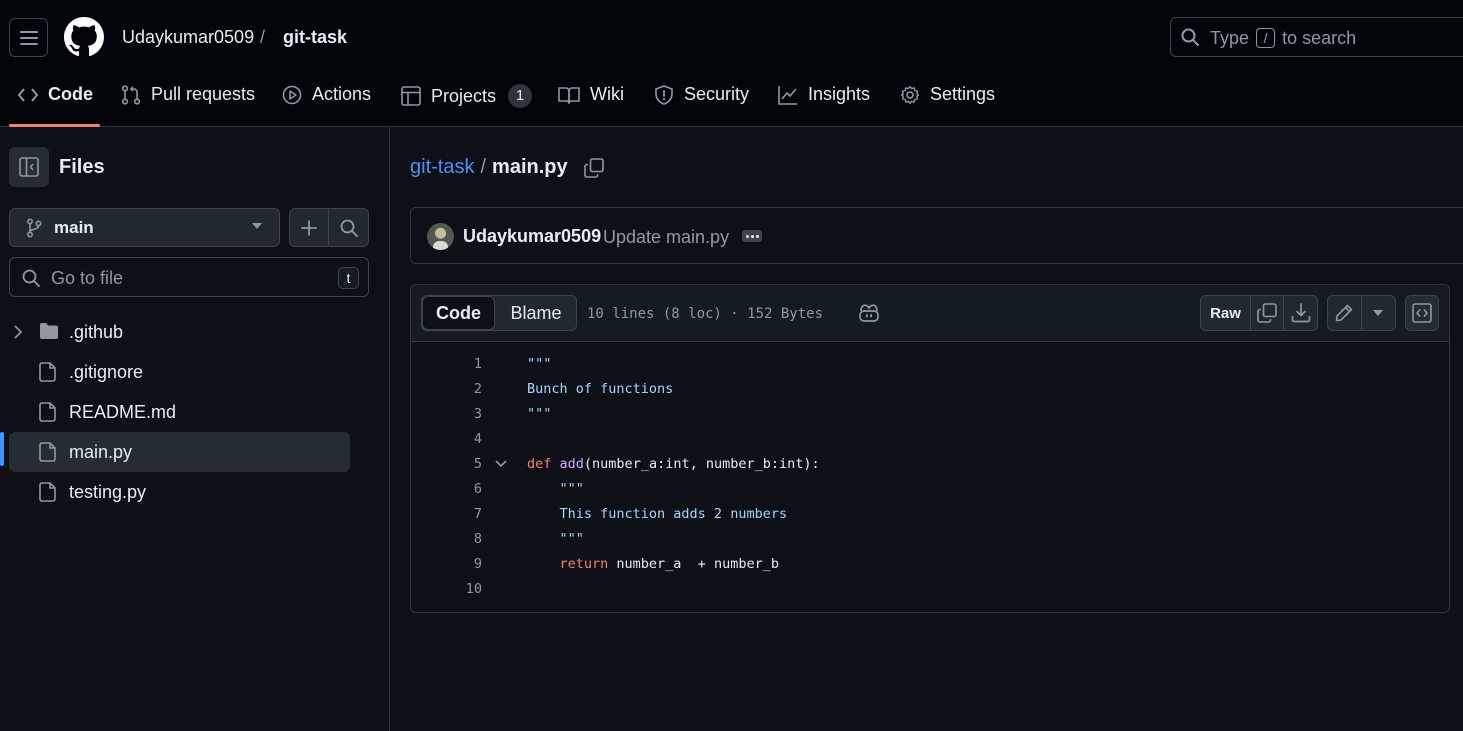 The image size is (1463, 731). What do you see at coordinates (520, 96) in the screenshot?
I see `projects-counter: 1` at bounding box center [520, 96].